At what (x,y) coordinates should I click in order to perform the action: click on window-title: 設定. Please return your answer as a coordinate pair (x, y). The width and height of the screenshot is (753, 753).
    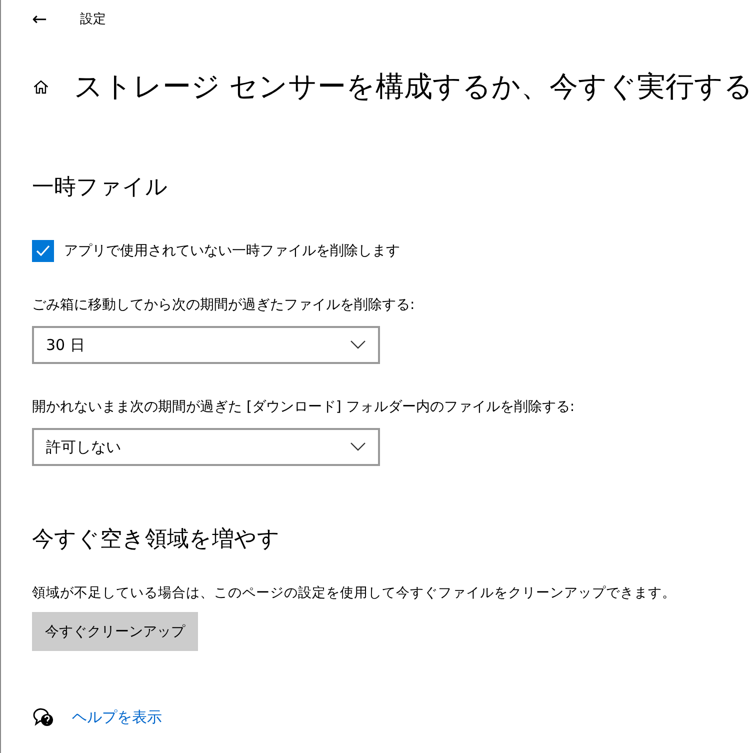
    Looking at the image, I should click on (93, 19).